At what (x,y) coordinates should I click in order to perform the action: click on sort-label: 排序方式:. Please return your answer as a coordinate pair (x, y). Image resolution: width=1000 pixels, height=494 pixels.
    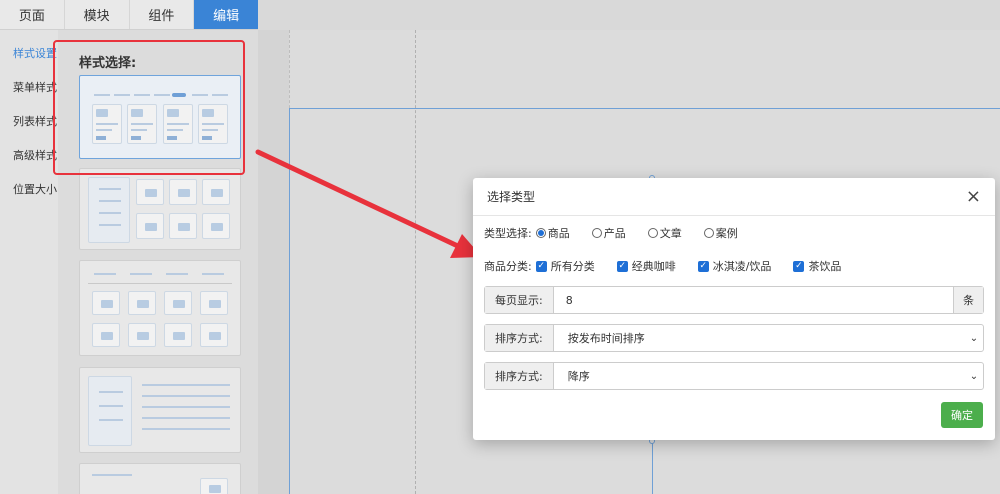
    Looking at the image, I should click on (519, 338).